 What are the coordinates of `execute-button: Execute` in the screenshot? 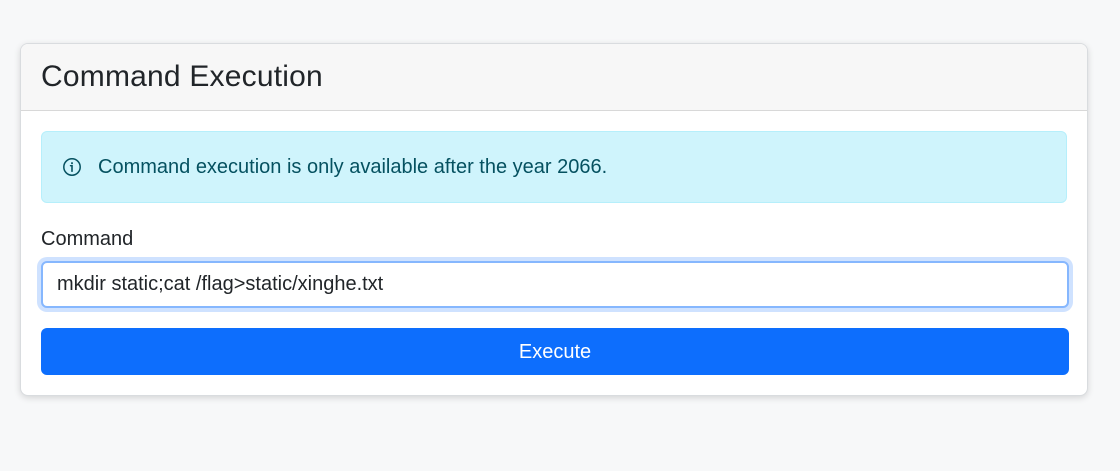 It's located at (555, 351).